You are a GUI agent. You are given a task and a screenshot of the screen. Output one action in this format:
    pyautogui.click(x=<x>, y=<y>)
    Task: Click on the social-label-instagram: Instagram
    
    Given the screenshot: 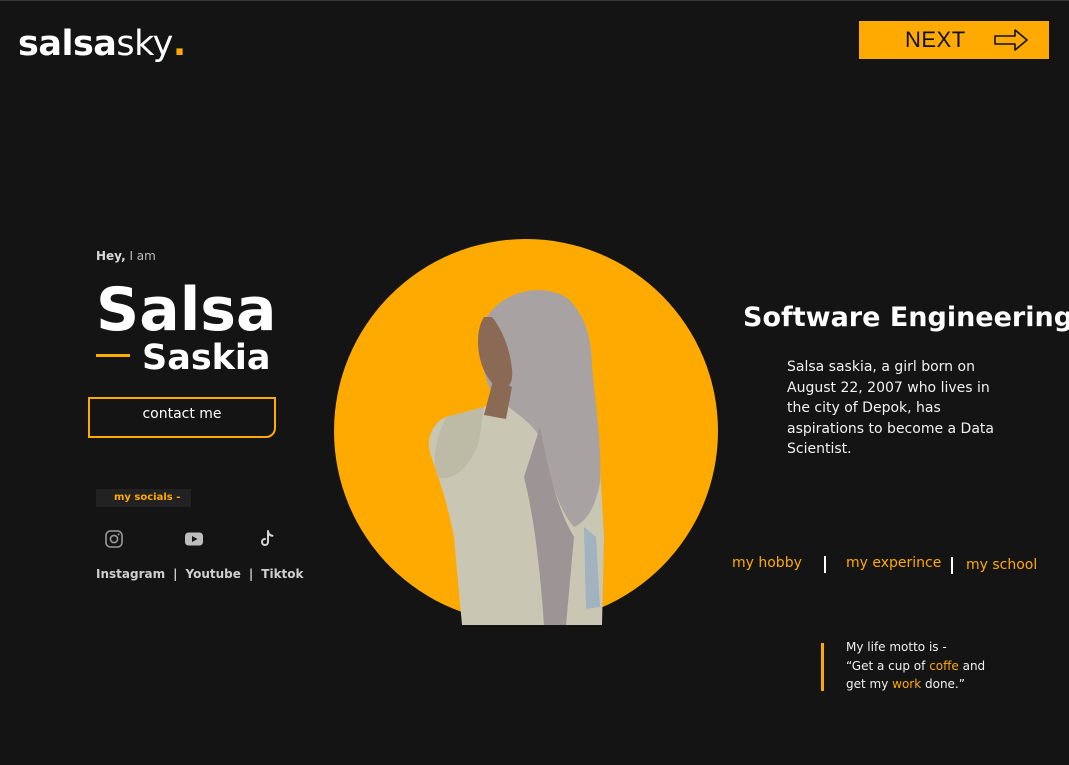 What is the action you would take?
    pyautogui.click(x=130, y=574)
    